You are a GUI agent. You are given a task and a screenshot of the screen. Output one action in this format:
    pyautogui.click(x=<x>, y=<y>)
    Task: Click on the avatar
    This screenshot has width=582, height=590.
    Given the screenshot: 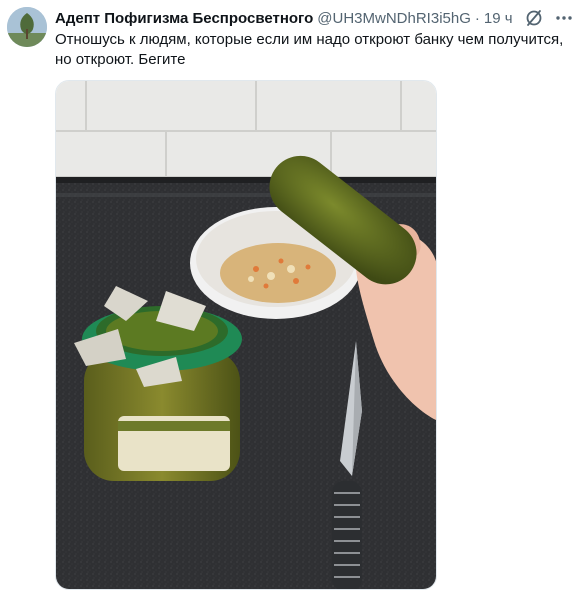 What is the action you would take?
    pyautogui.click(x=27, y=27)
    